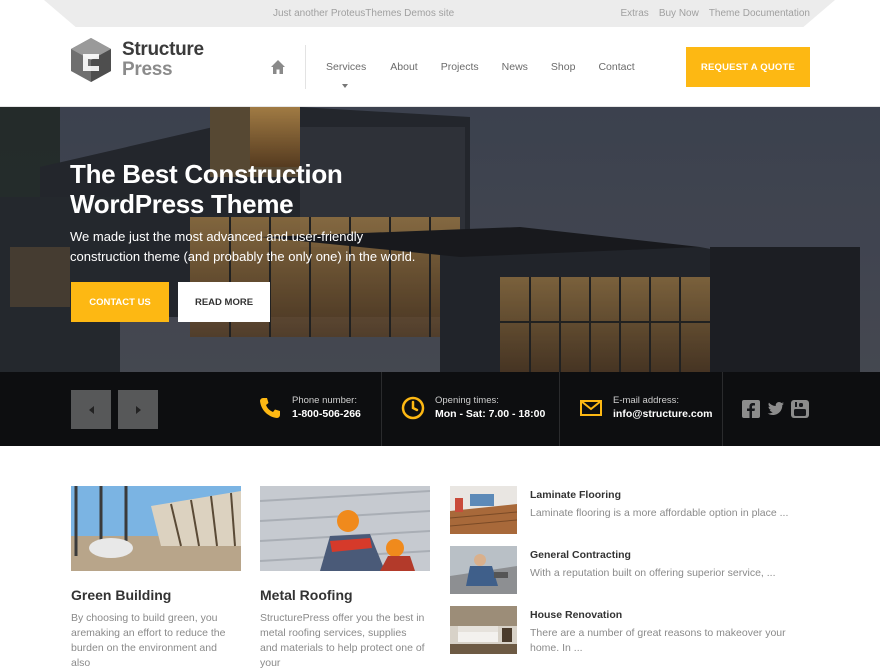 The width and height of the screenshot is (880, 671). Describe the element at coordinates (575, 495) in the screenshot. I see `service-title: Laminate Flooring` at that location.